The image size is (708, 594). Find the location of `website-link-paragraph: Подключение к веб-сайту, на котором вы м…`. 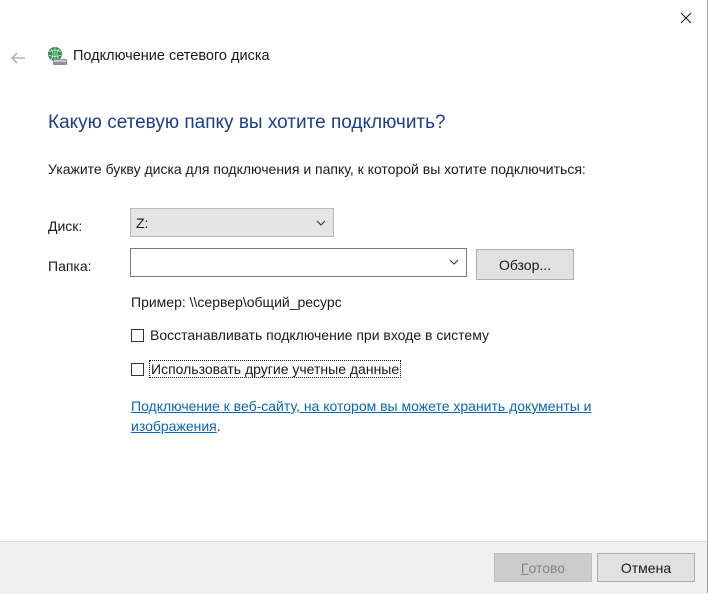

website-link-paragraph: Подключение к веб-сайту, на котором вы м… is located at coordinates (391, 416).